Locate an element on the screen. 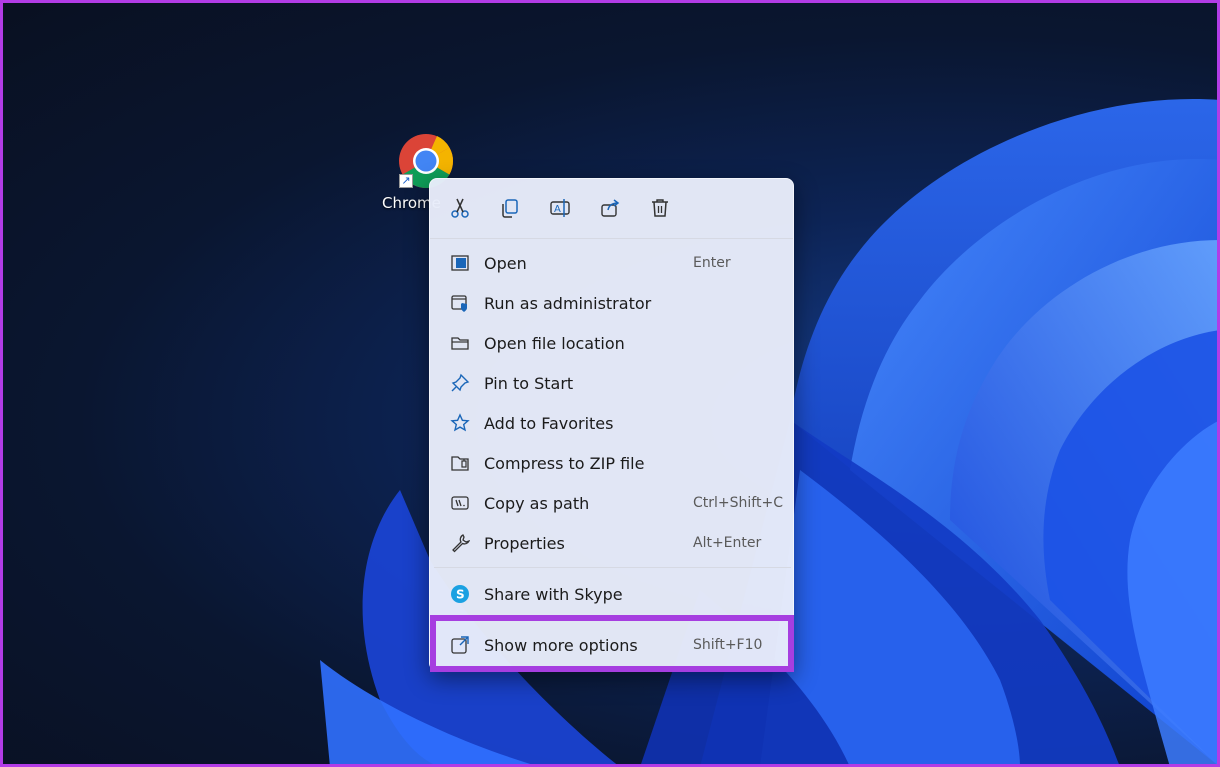 The width and height of the screenshot is (1220, 767). pin-icon is located at coordinates (460, 383).